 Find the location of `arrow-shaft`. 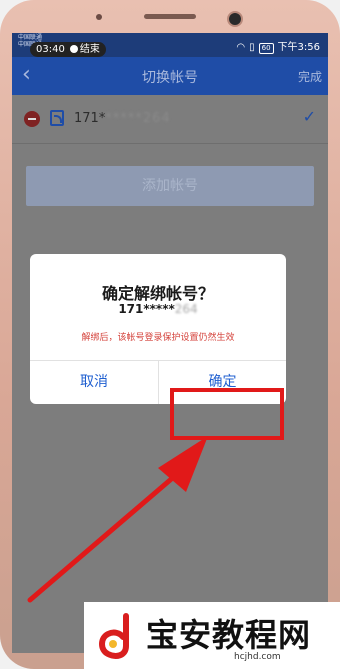

arrow-shaft is located at coordinates (103, 537).